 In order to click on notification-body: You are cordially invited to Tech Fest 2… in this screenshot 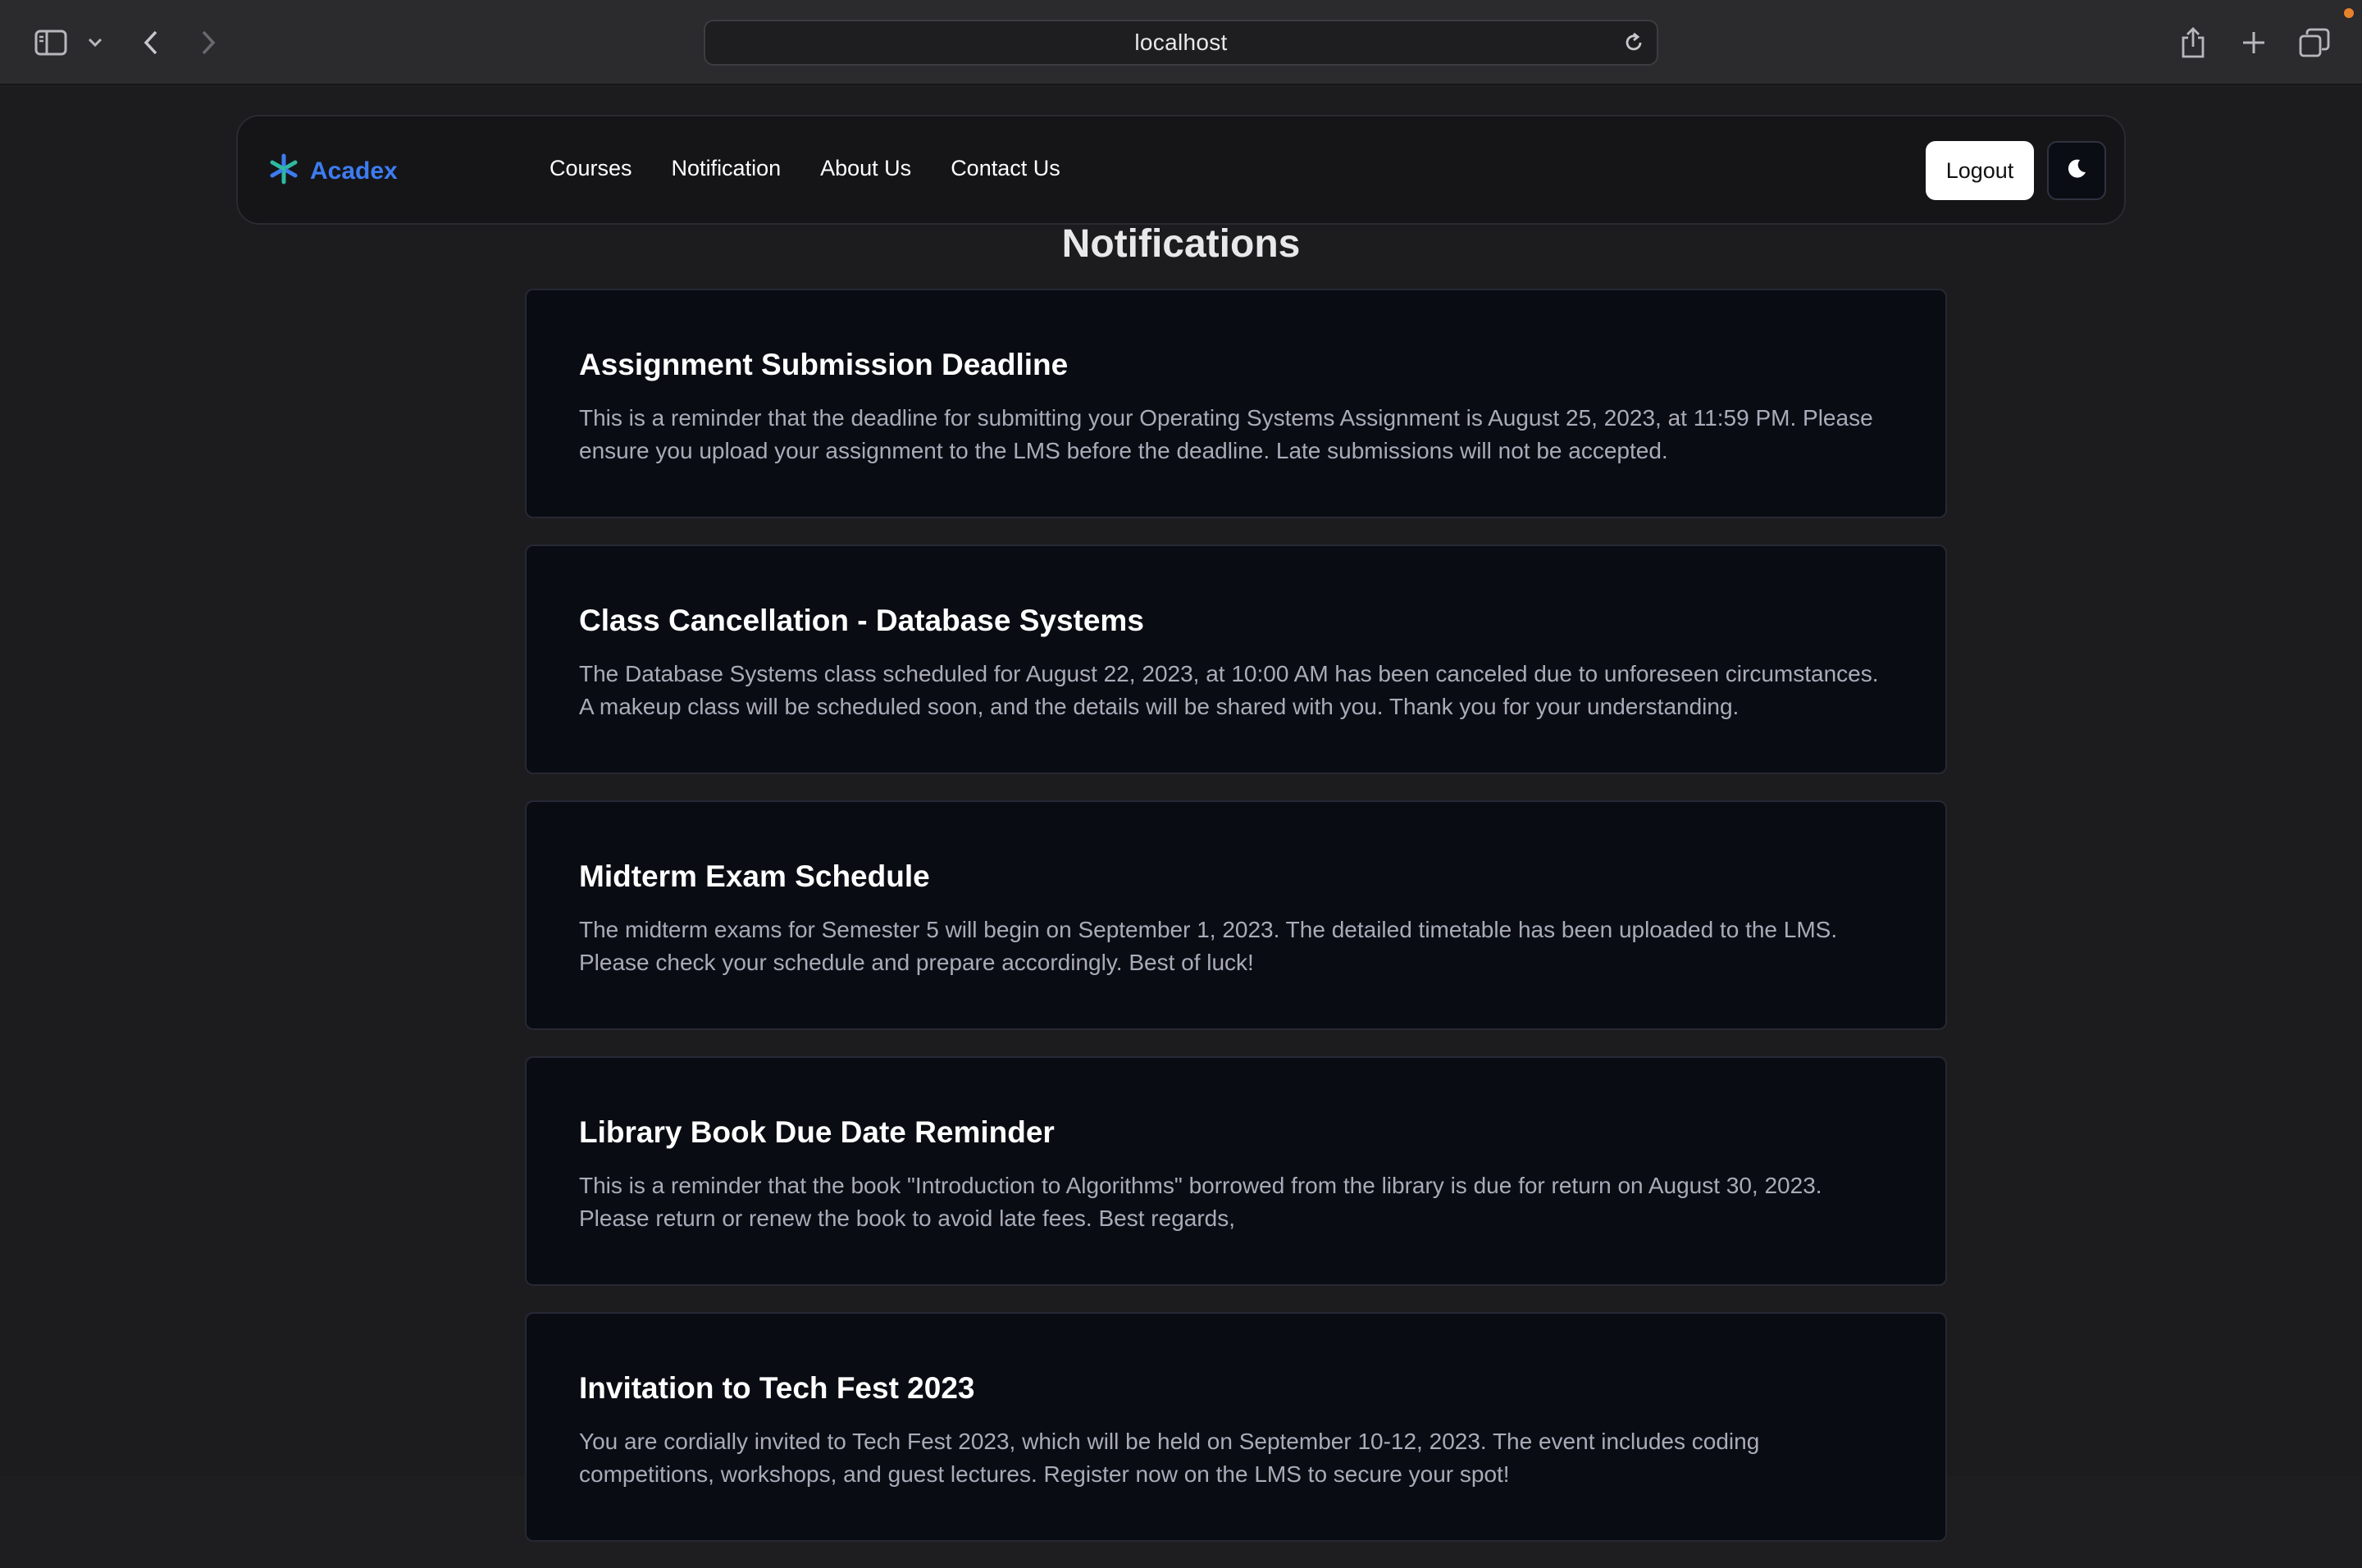, I will do `click(1169, 1458)`.